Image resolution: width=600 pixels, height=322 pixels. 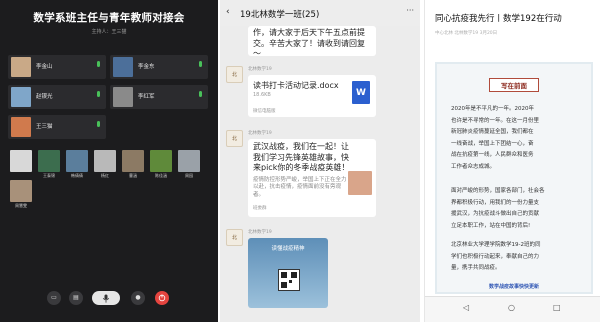 I want to click on thumbnail-label: 韩倩倩, so click(x=77, y=175).